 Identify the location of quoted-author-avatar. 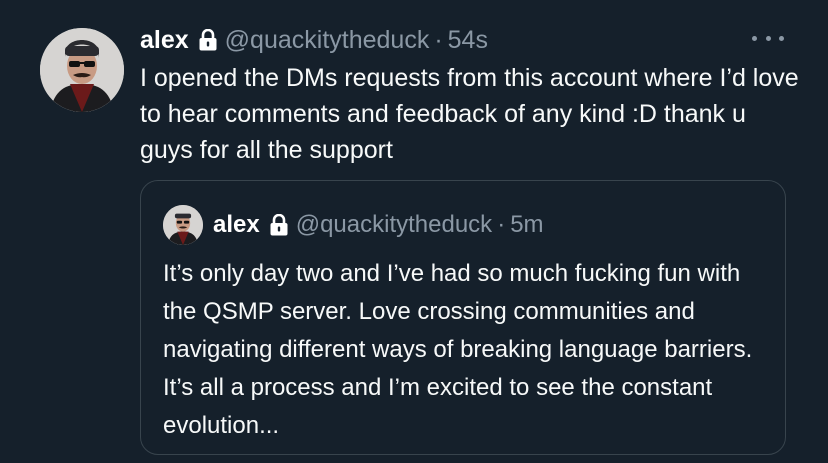
(183, 225).